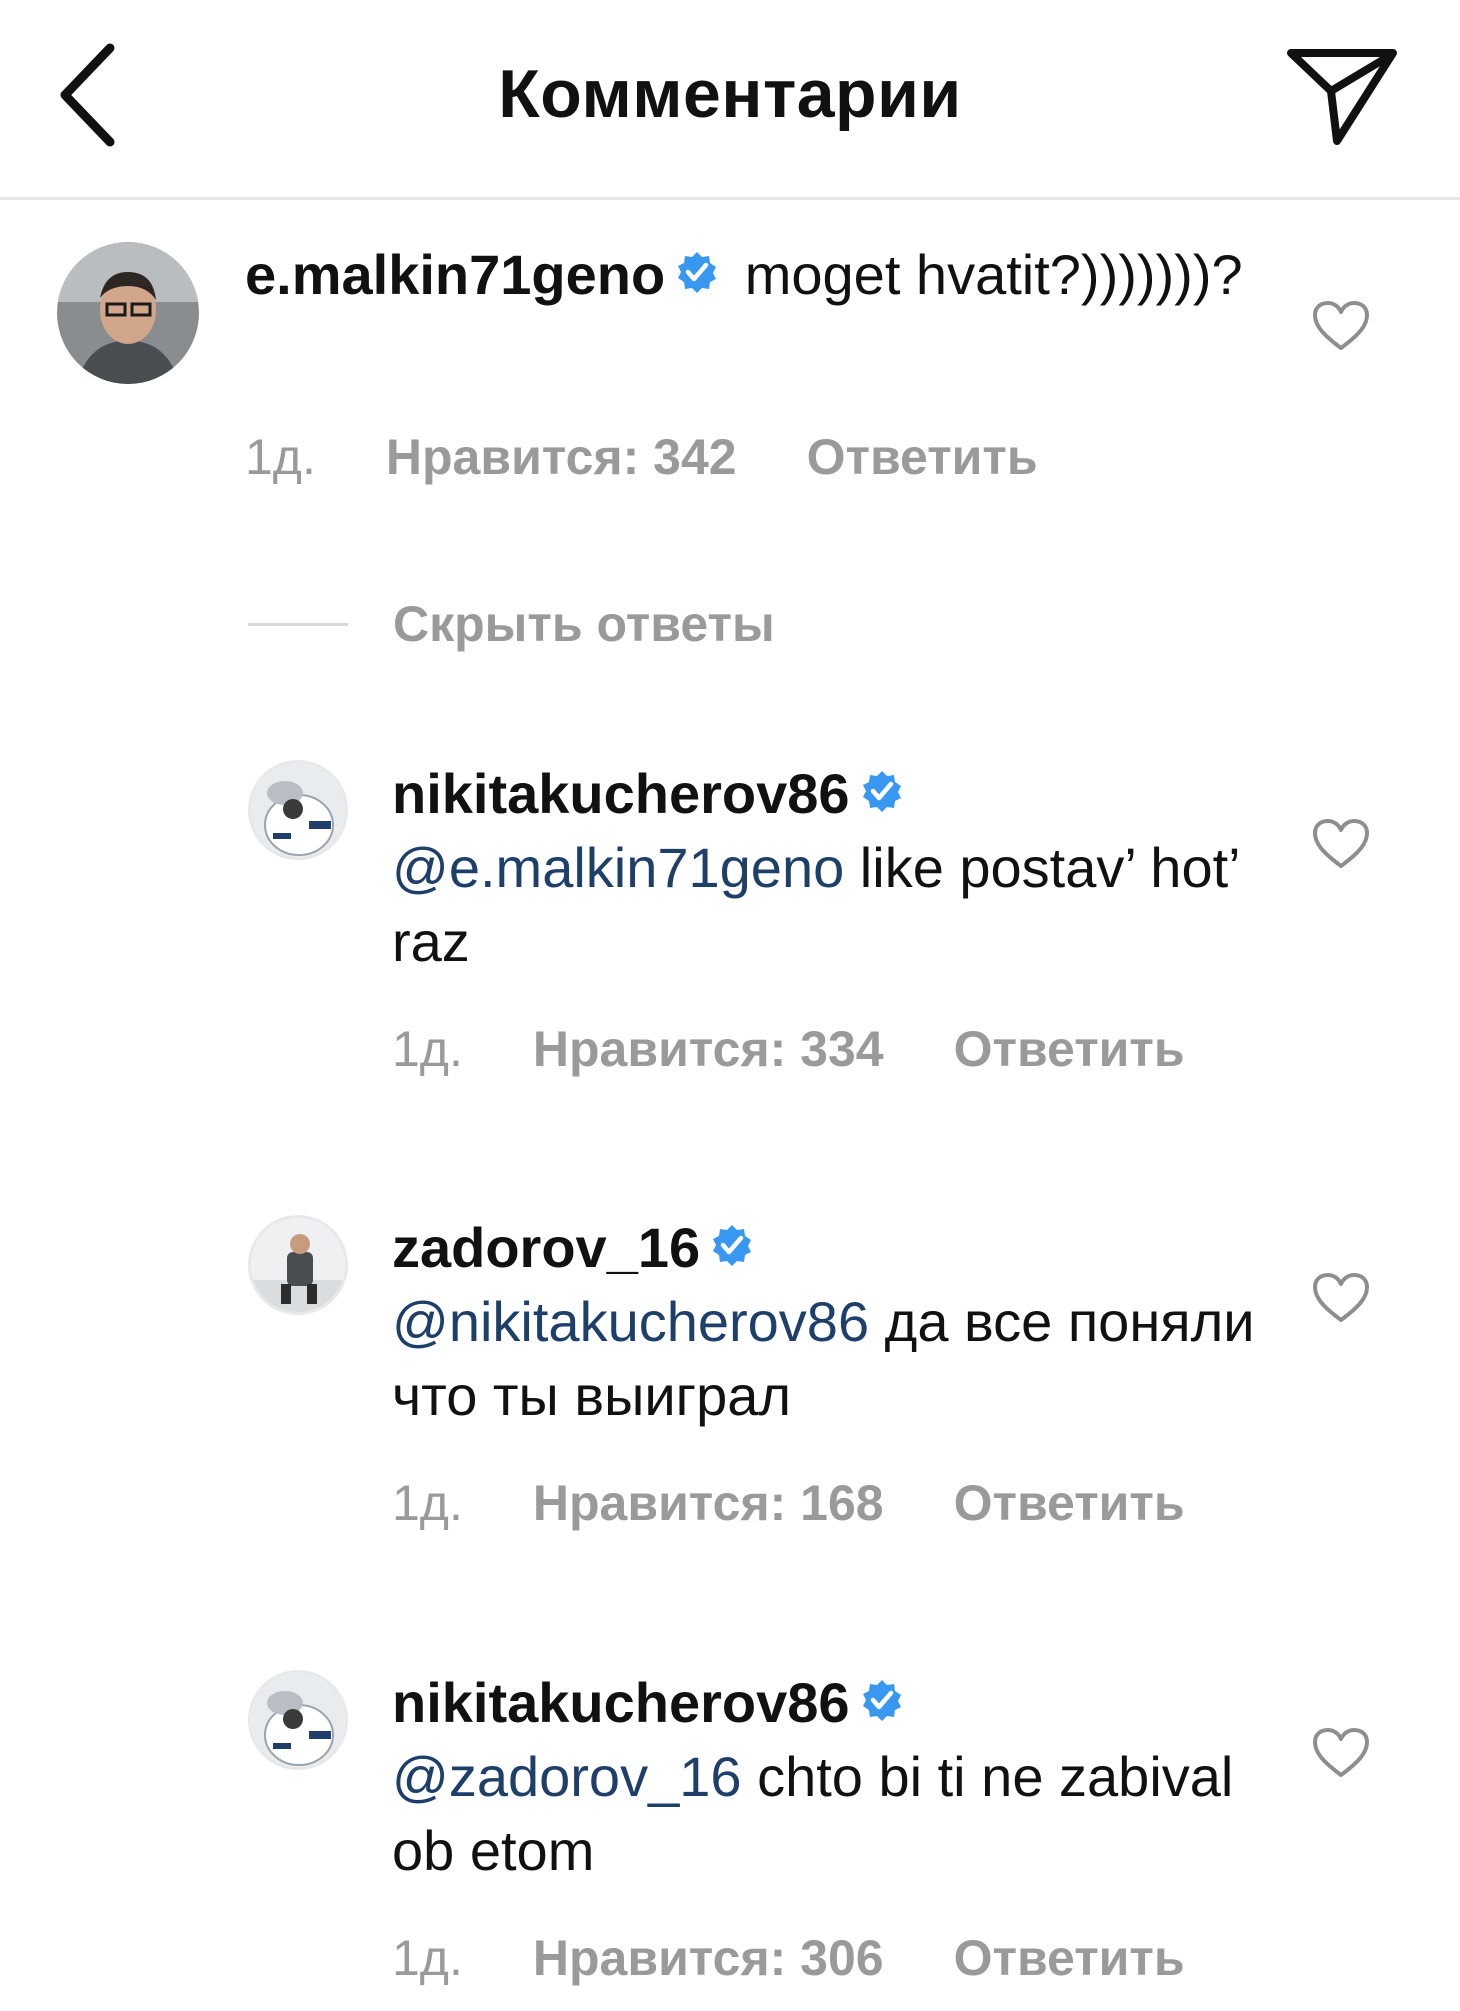  What do you see at coordinates (730, 94) in the screenshot?
I see `page-title: Комментарии` at bounding box center [730, 94].